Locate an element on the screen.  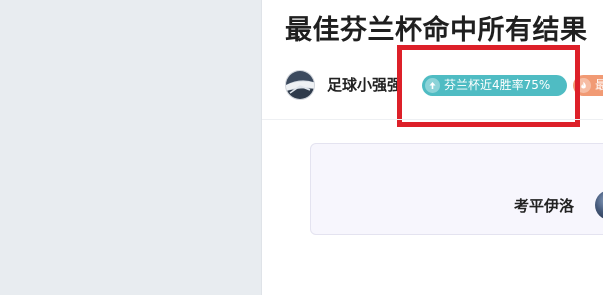
author-avatar-image is located at coordinates (300, 85).